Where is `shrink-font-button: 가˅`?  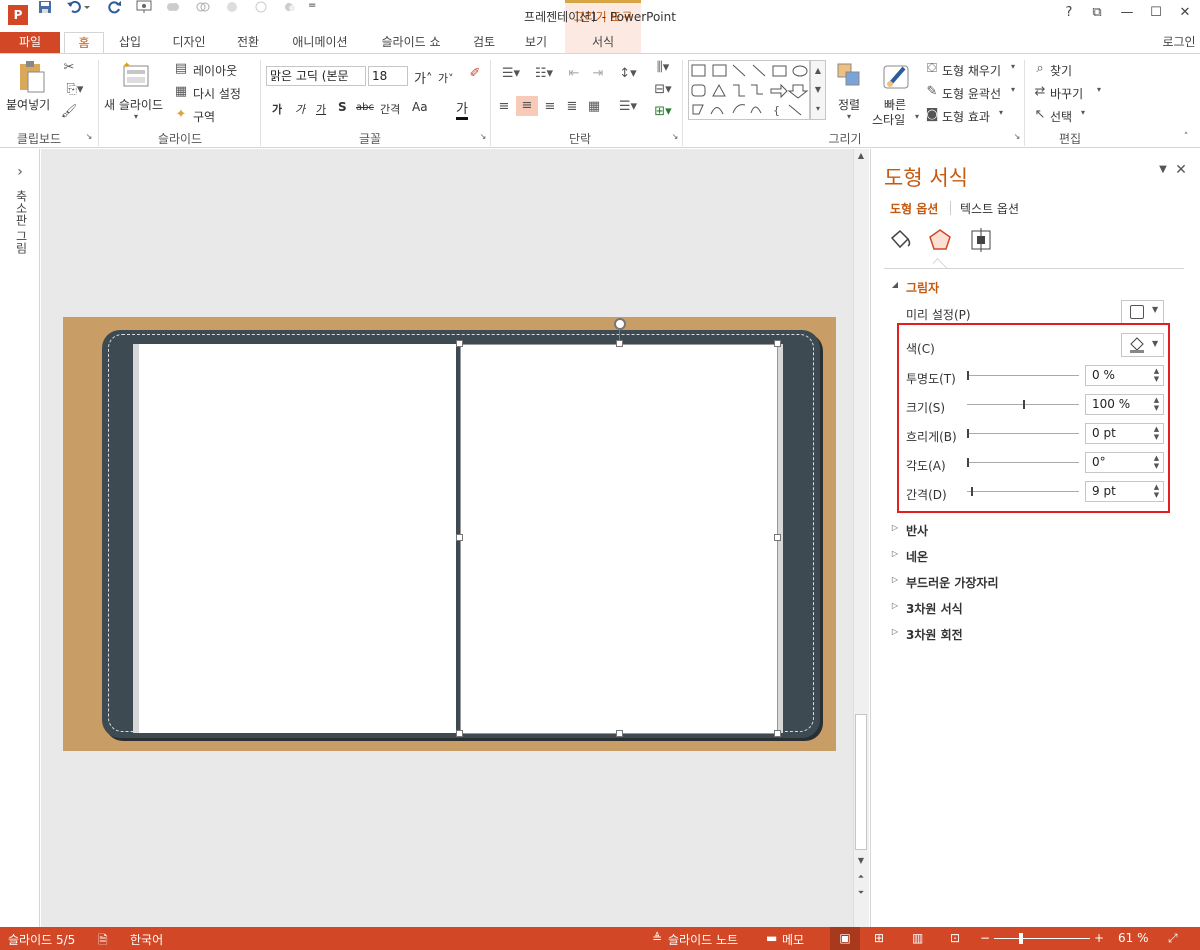
shrink-font-button: 가˅ is located at coordinates (446, 78).